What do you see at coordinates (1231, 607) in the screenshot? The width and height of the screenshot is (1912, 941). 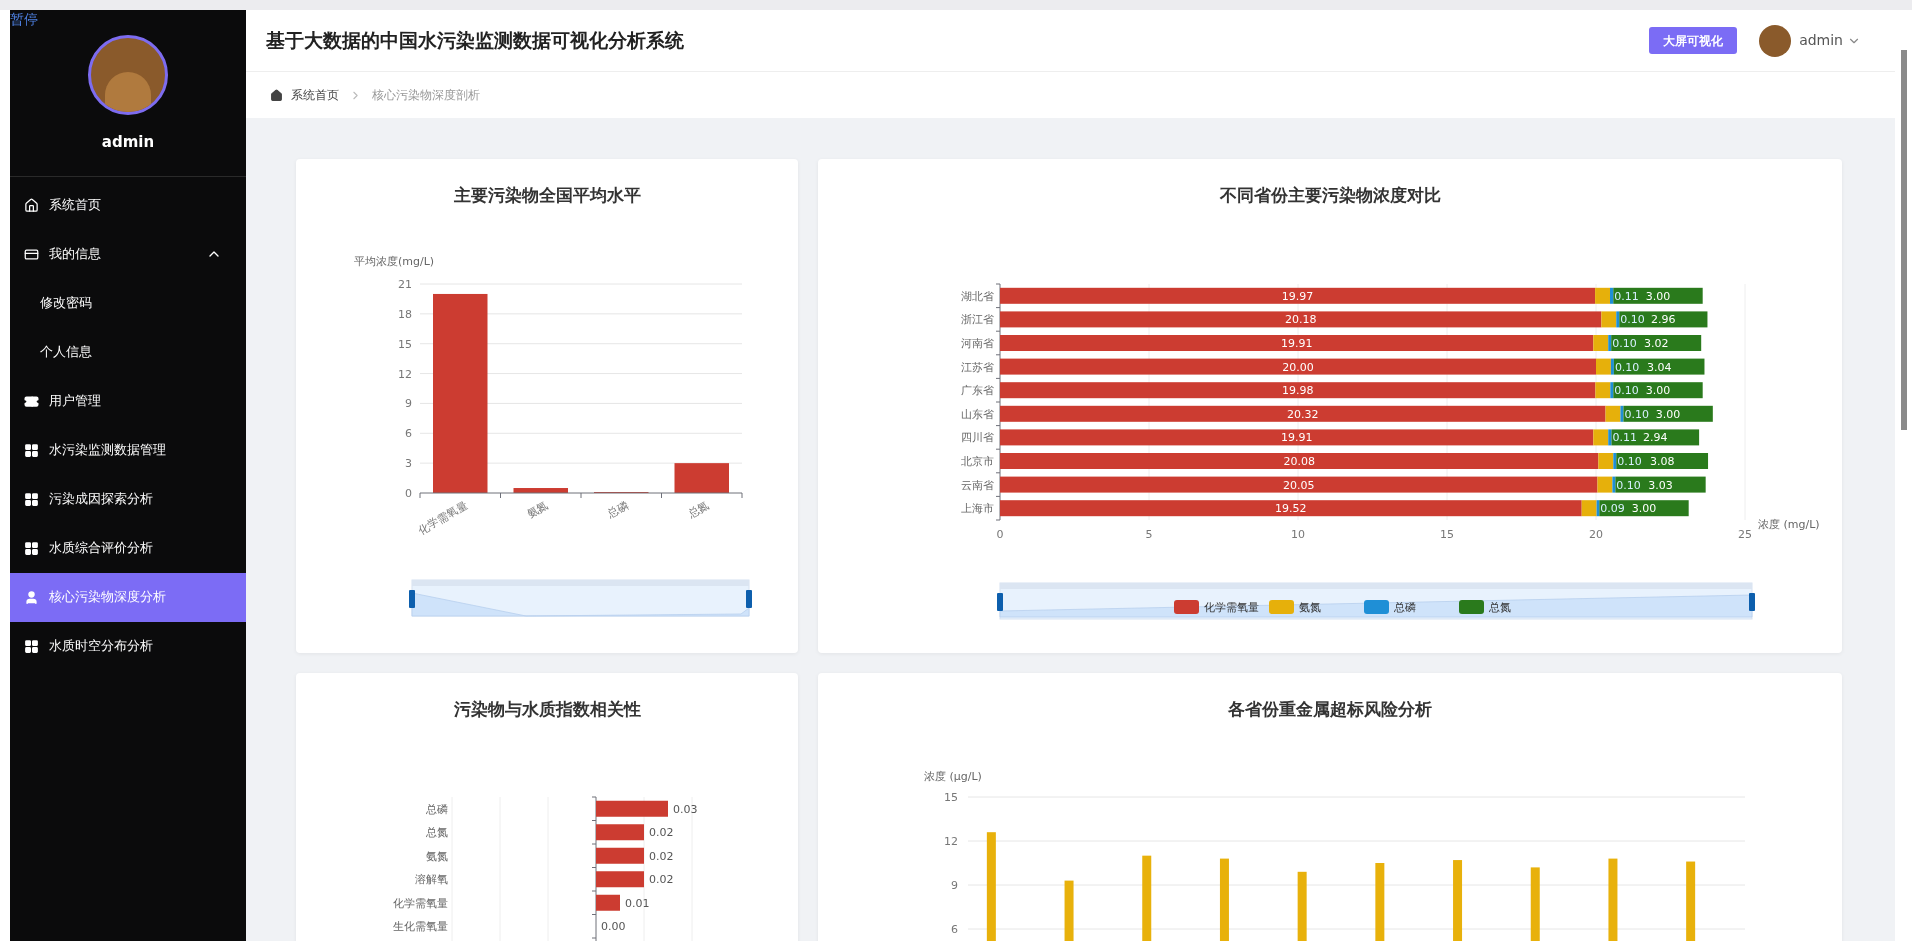 I see `legend-label: 化学需氧量` at bounding box center [1231, 607].